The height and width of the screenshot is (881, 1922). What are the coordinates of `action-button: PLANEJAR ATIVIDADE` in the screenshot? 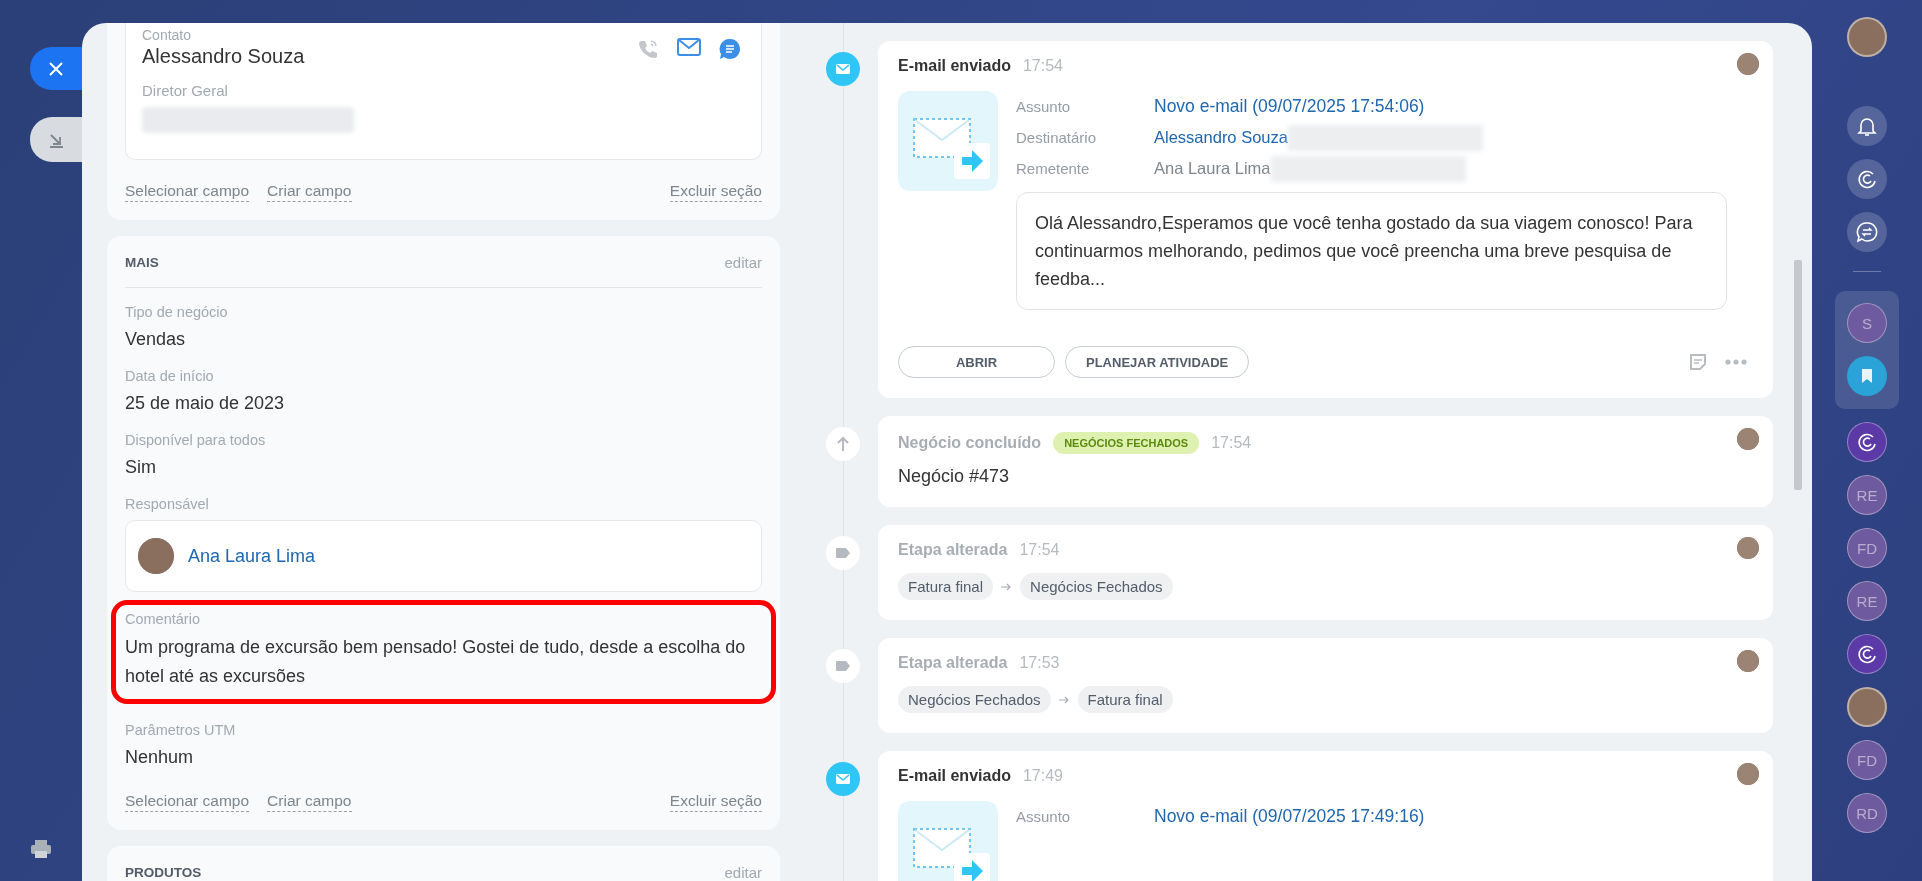 It's located at (1157, 362).